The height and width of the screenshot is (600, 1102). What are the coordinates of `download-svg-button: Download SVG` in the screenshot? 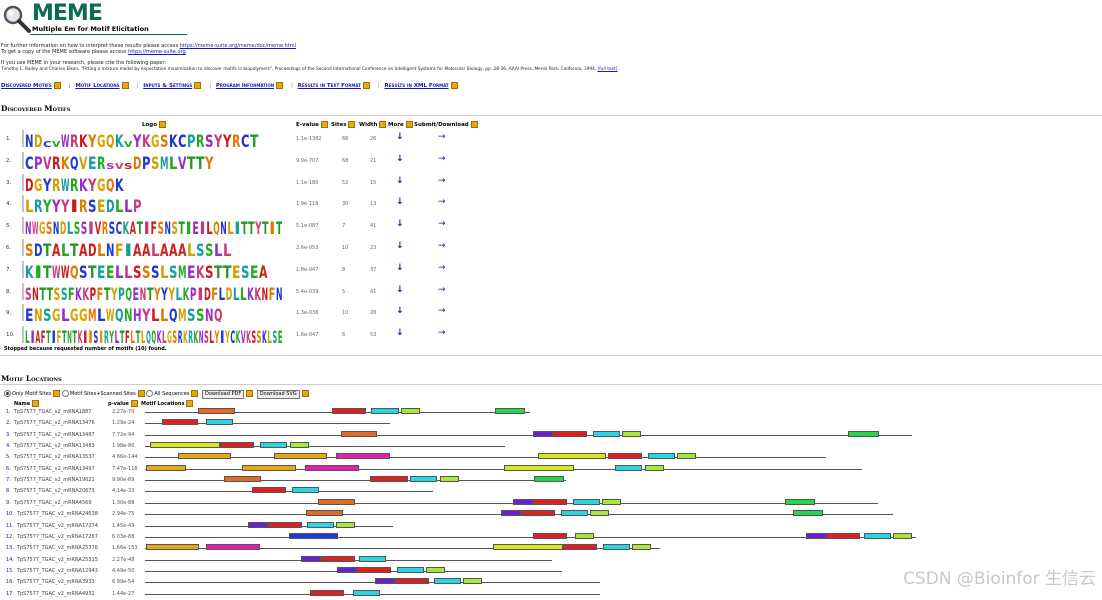 It's located at (278, 394).